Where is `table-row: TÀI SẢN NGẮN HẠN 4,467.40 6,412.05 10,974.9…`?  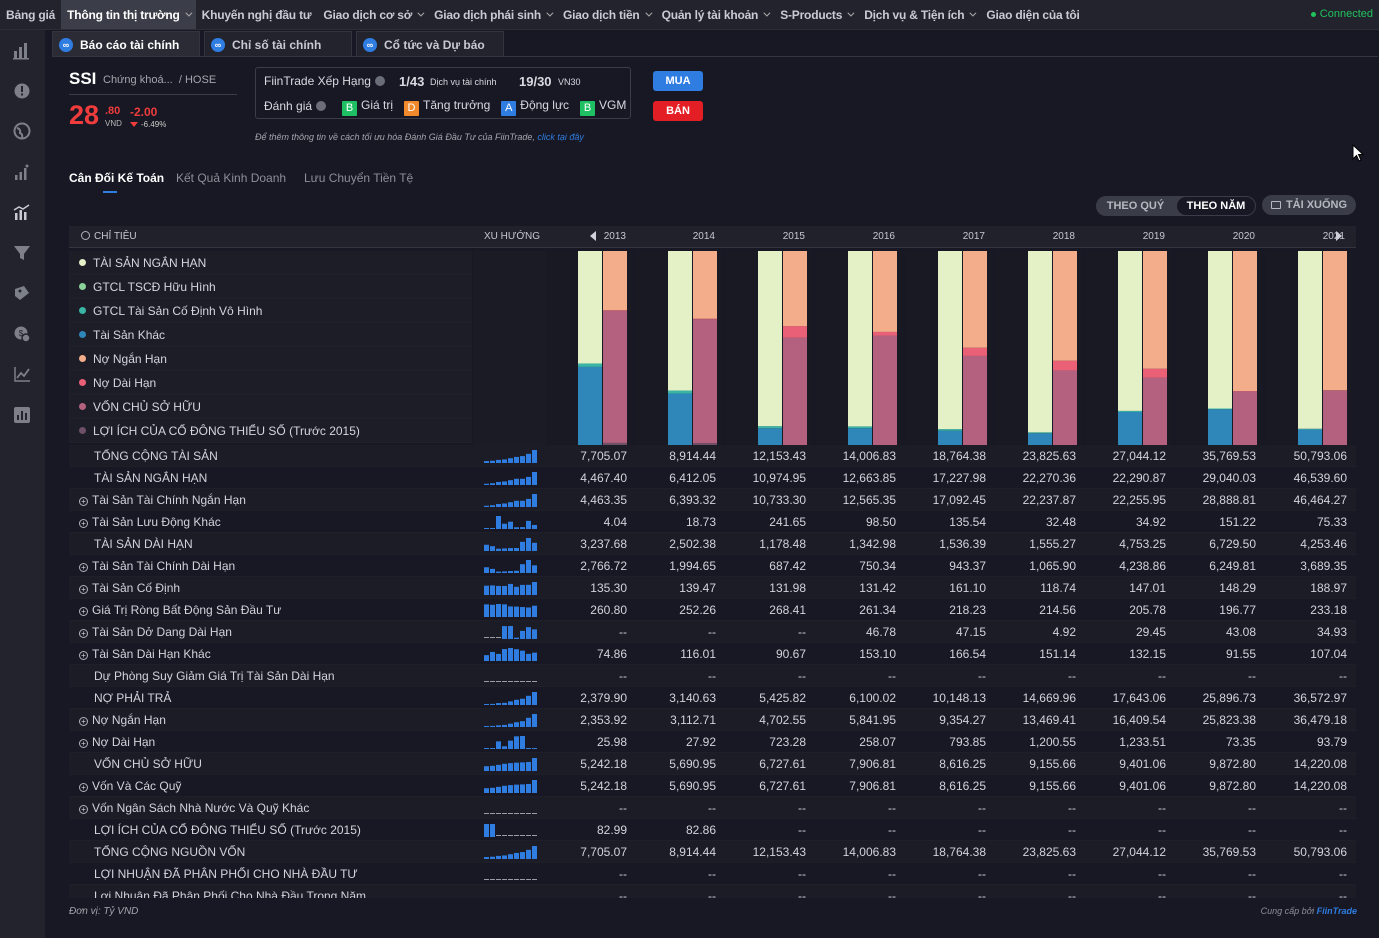
table-row: TÀI SẢN NGẮN HẠN 4,467.40 6,412.05 10,974.9… is located at coordinates (712, 478).